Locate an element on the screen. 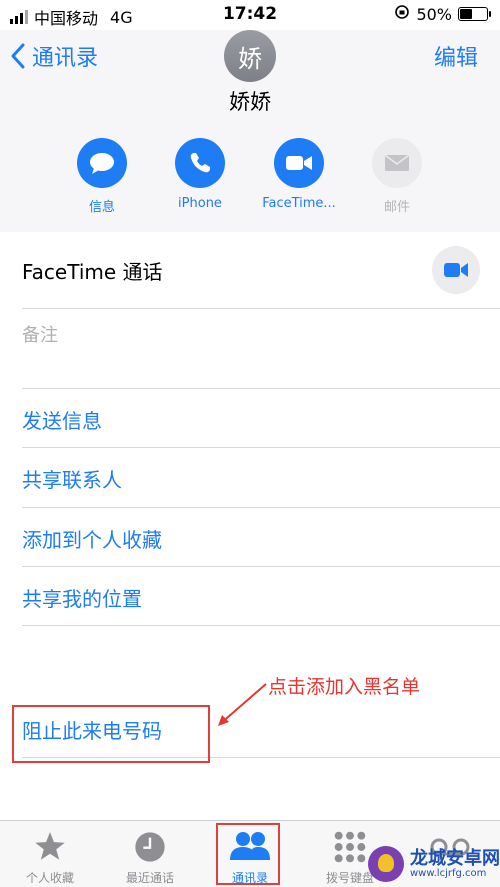 The width and height of the screenshot is (500, 887). facetime-video-button is located at coordinates (456, 270).